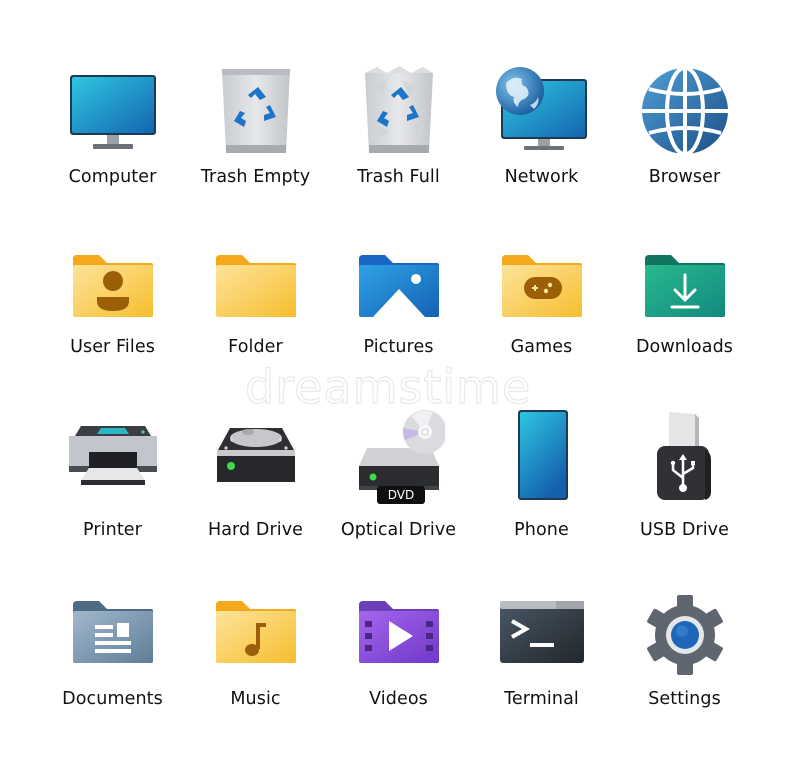  Describe the element at coordinates (684, 530) in the screenshot. I see `icon-label: USB Drive` at that location.